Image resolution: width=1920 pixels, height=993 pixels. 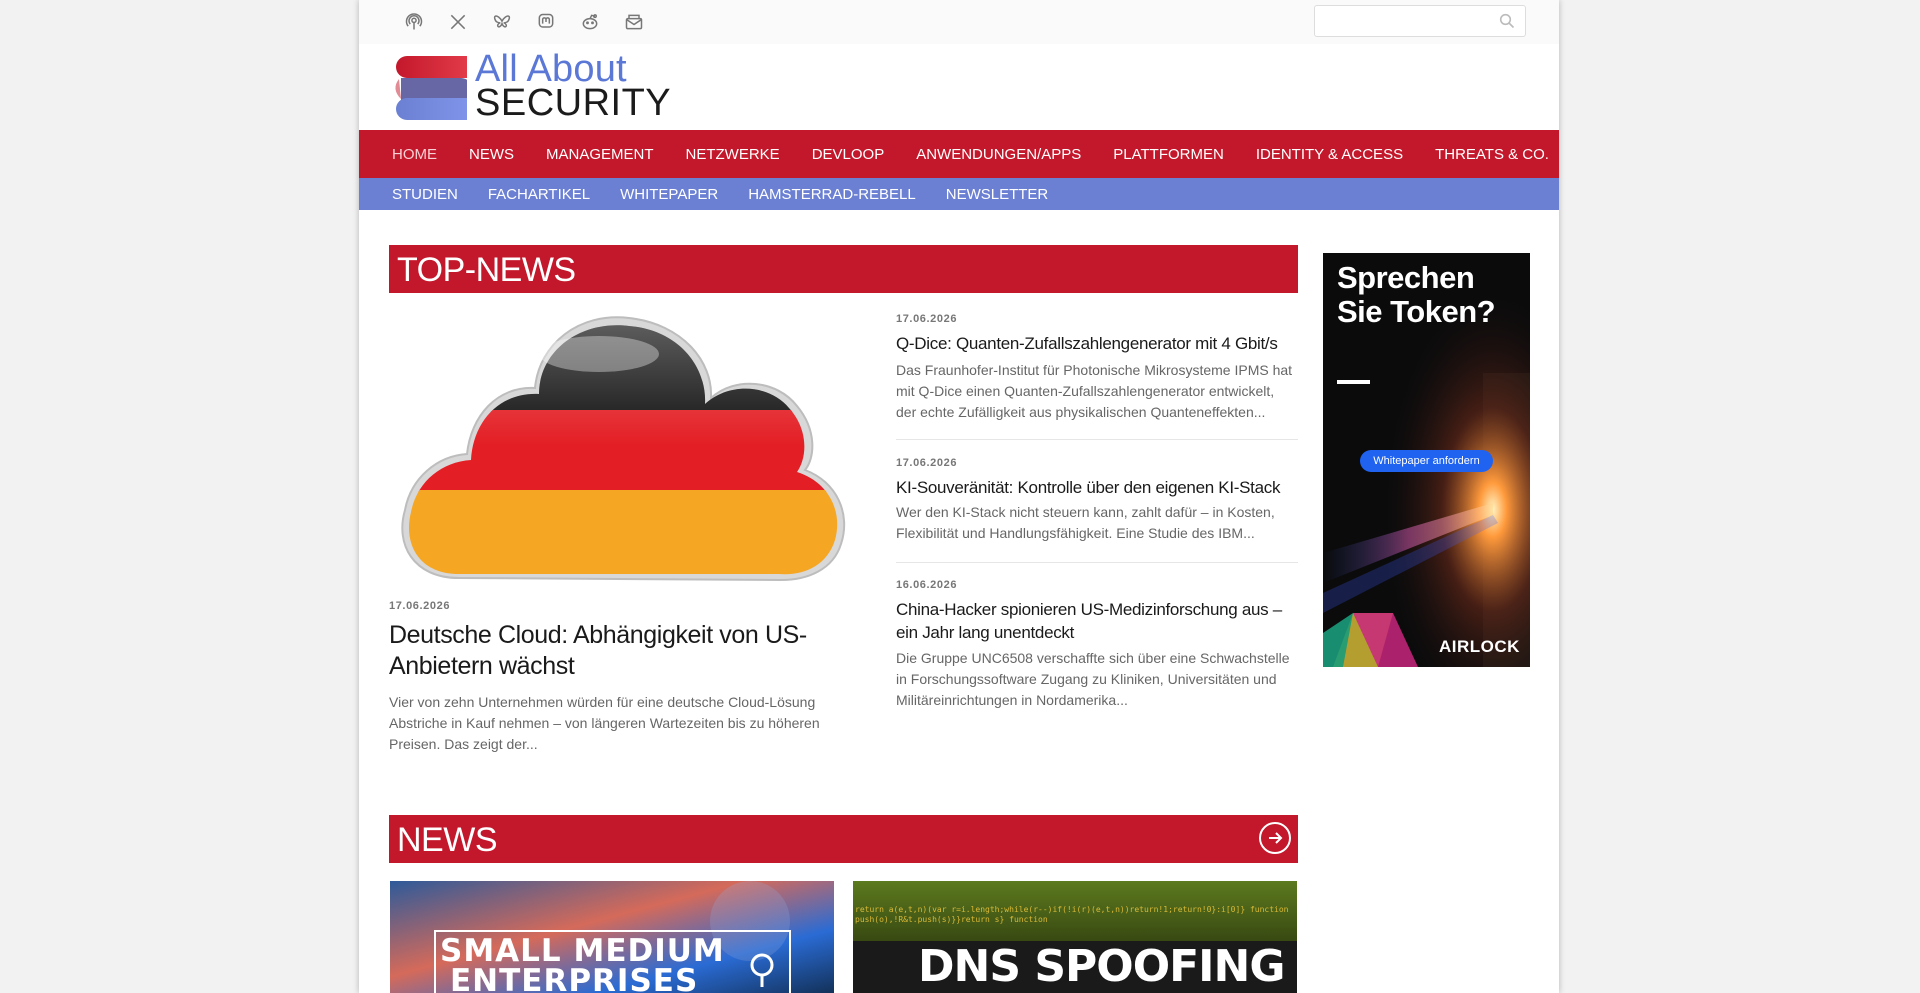 What do you see at coordinates (590, 22) in the screenshot?
I see `reddit-icon` at bounding box center [590, 22].